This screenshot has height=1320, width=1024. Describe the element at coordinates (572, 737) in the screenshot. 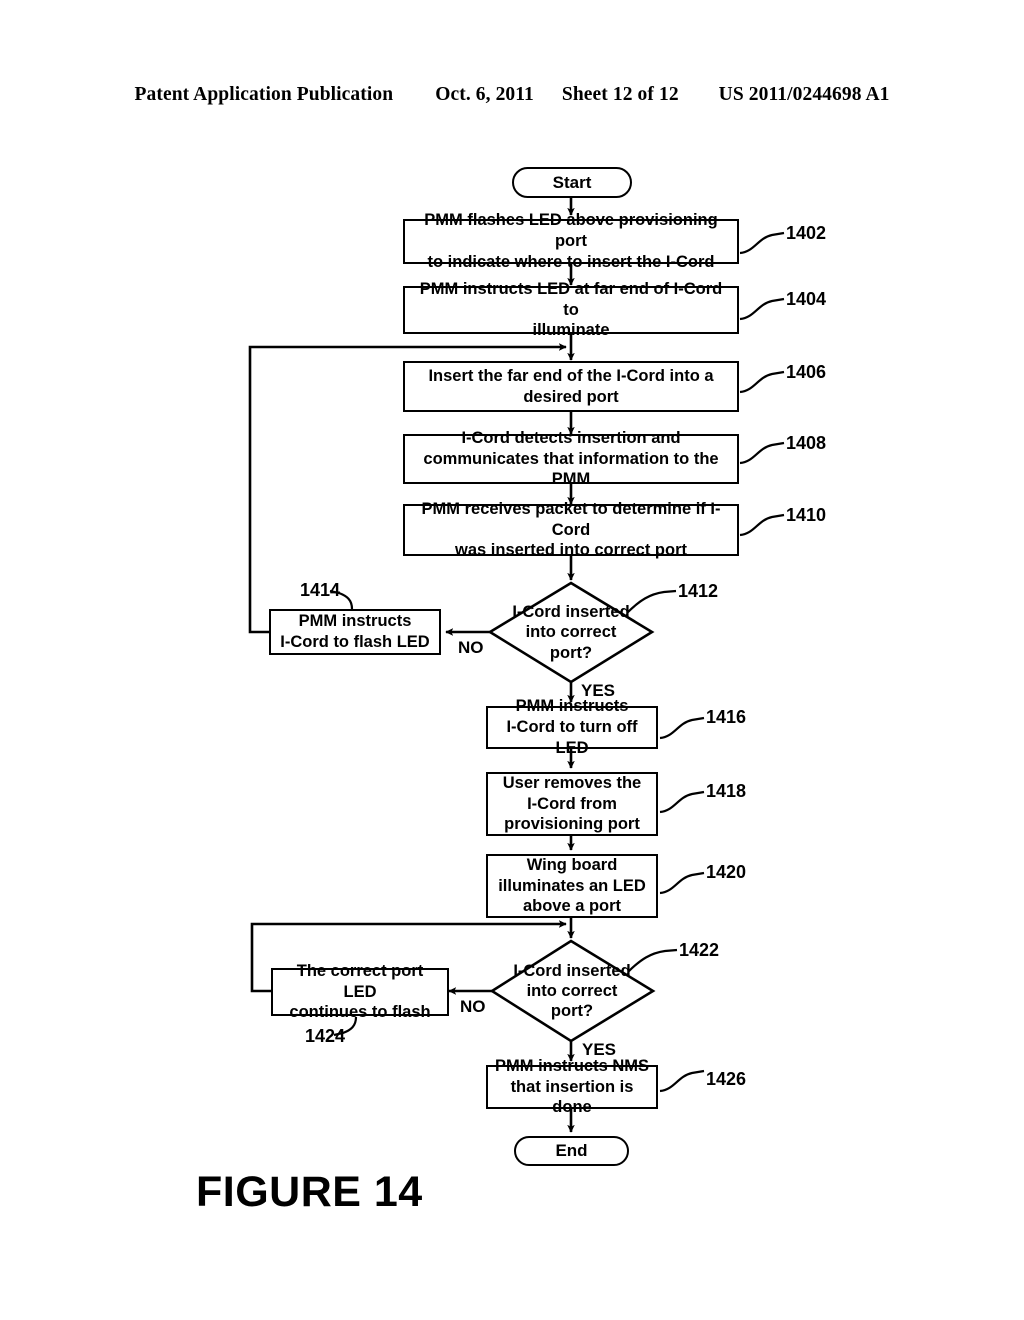

I see `node-1416-line2: I-Cord to turn off LED` at that location.